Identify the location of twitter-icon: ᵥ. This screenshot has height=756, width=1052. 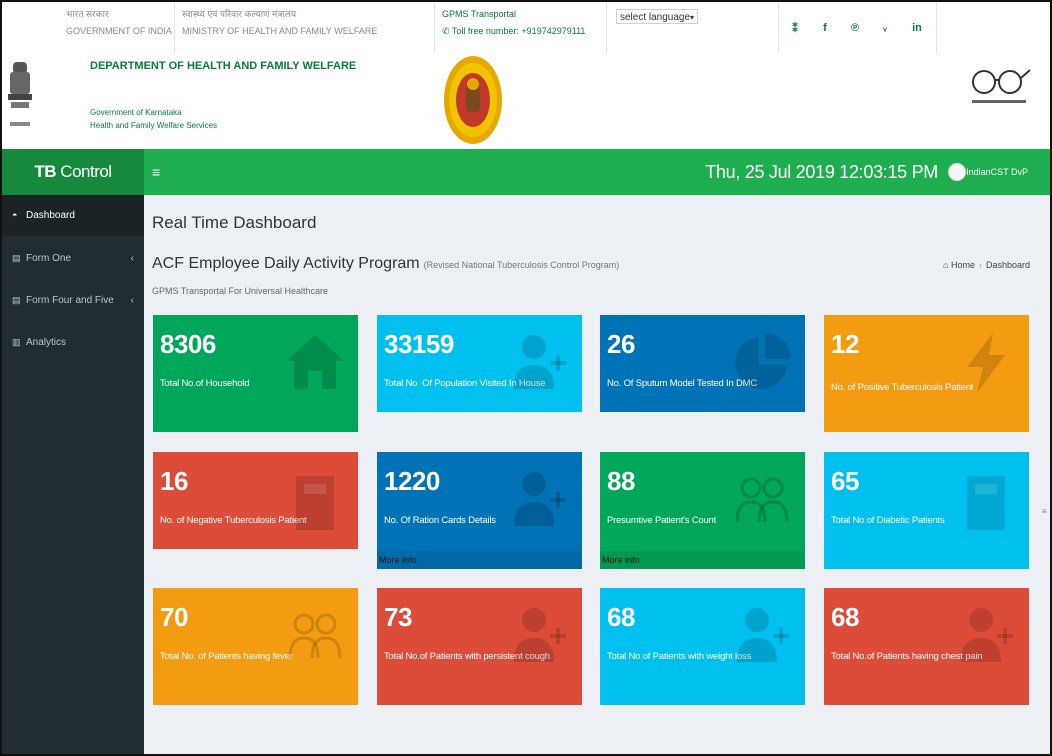
(885, 28).